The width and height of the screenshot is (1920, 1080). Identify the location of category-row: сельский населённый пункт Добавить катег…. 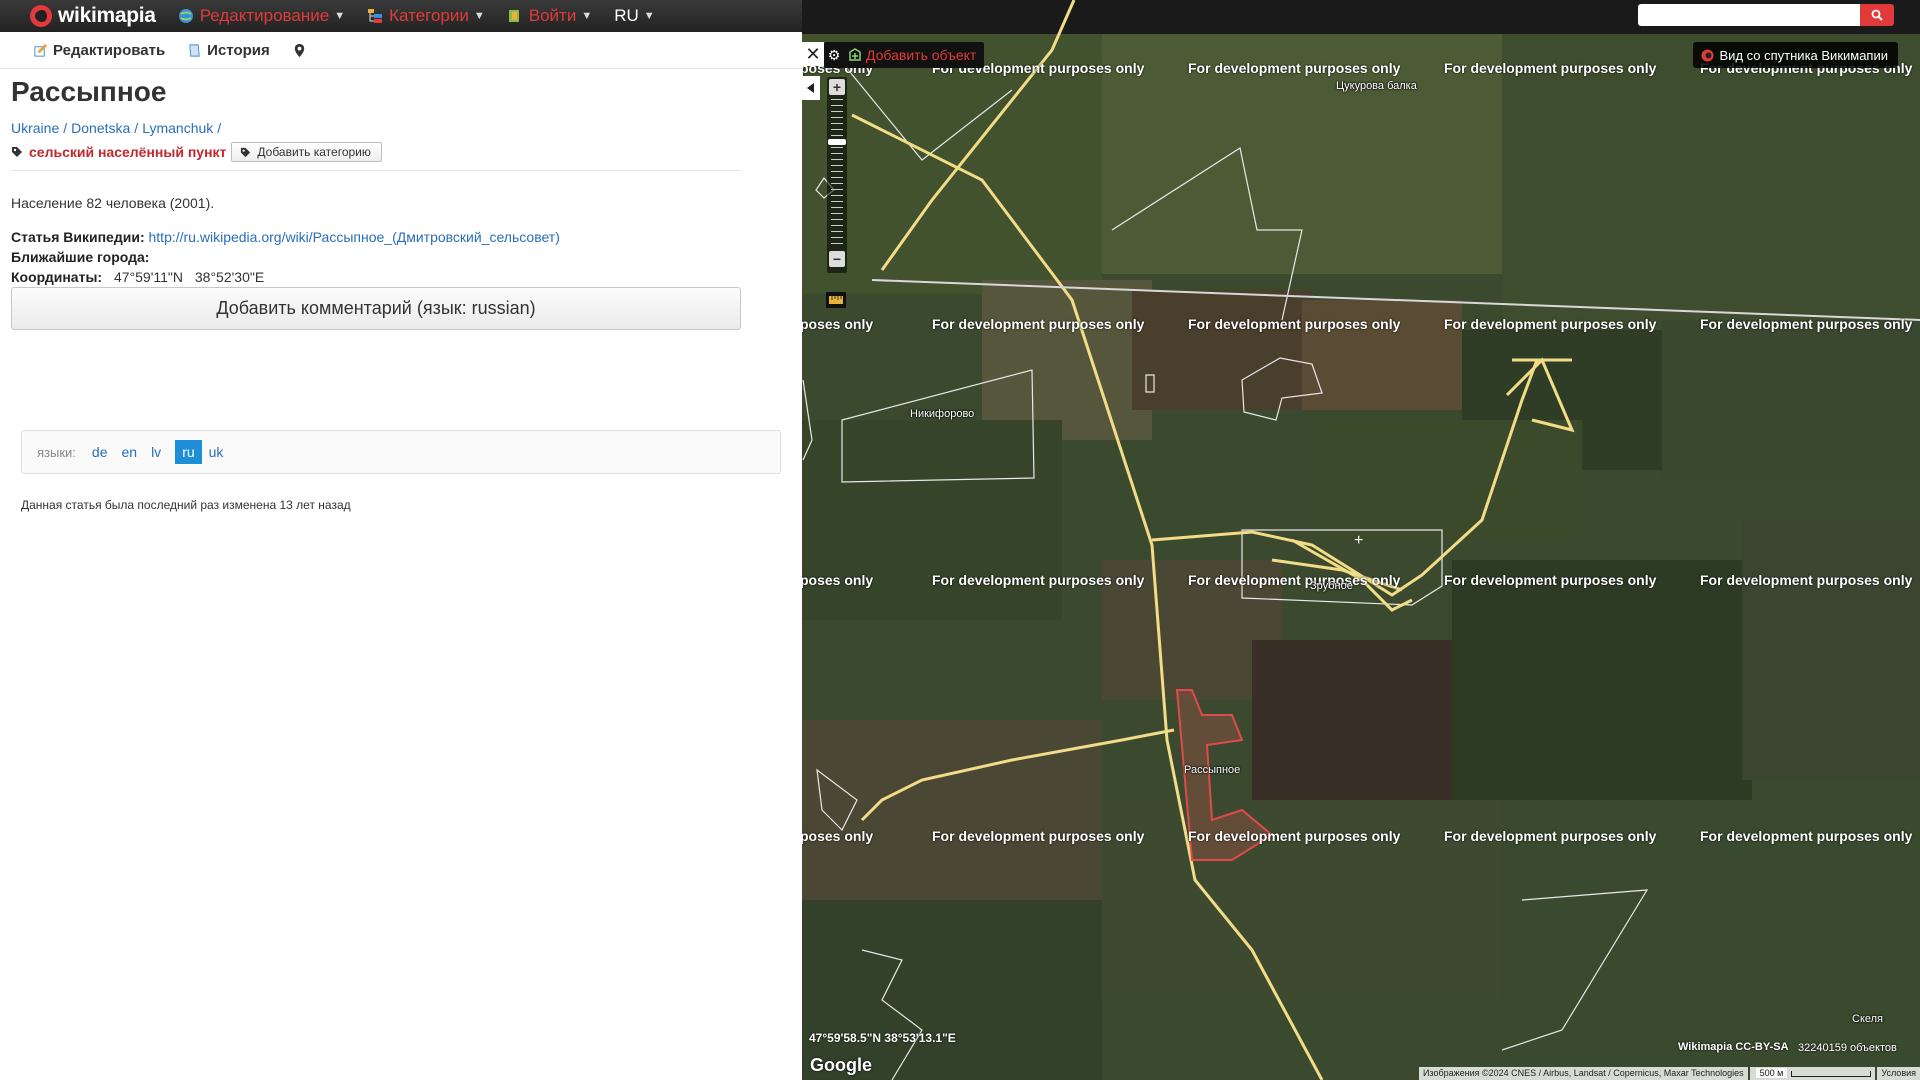
(376, 156).